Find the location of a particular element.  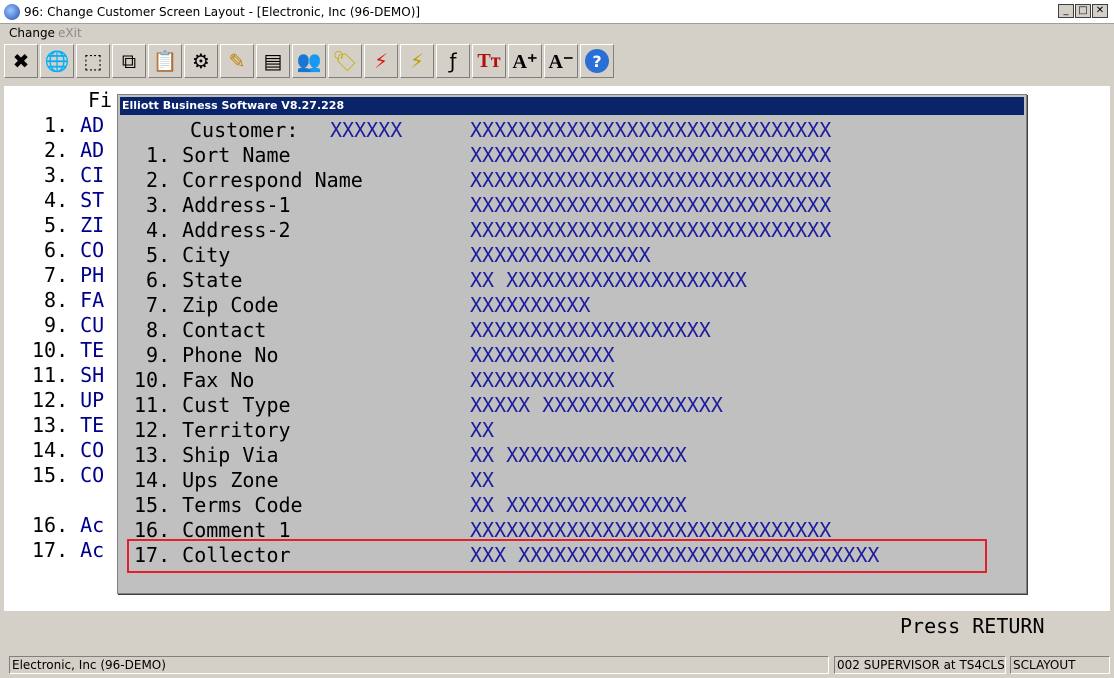

field-label: 5. City is located at coordinates (182, 255).